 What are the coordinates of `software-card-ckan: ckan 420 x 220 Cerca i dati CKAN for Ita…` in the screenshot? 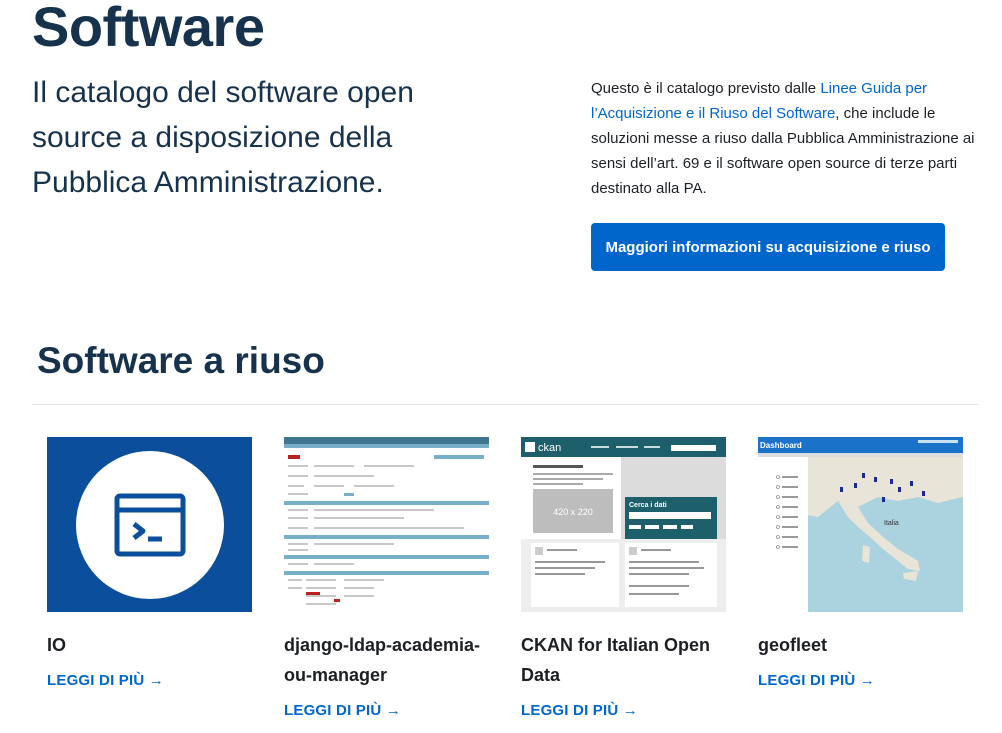 It's located at (623, 578).